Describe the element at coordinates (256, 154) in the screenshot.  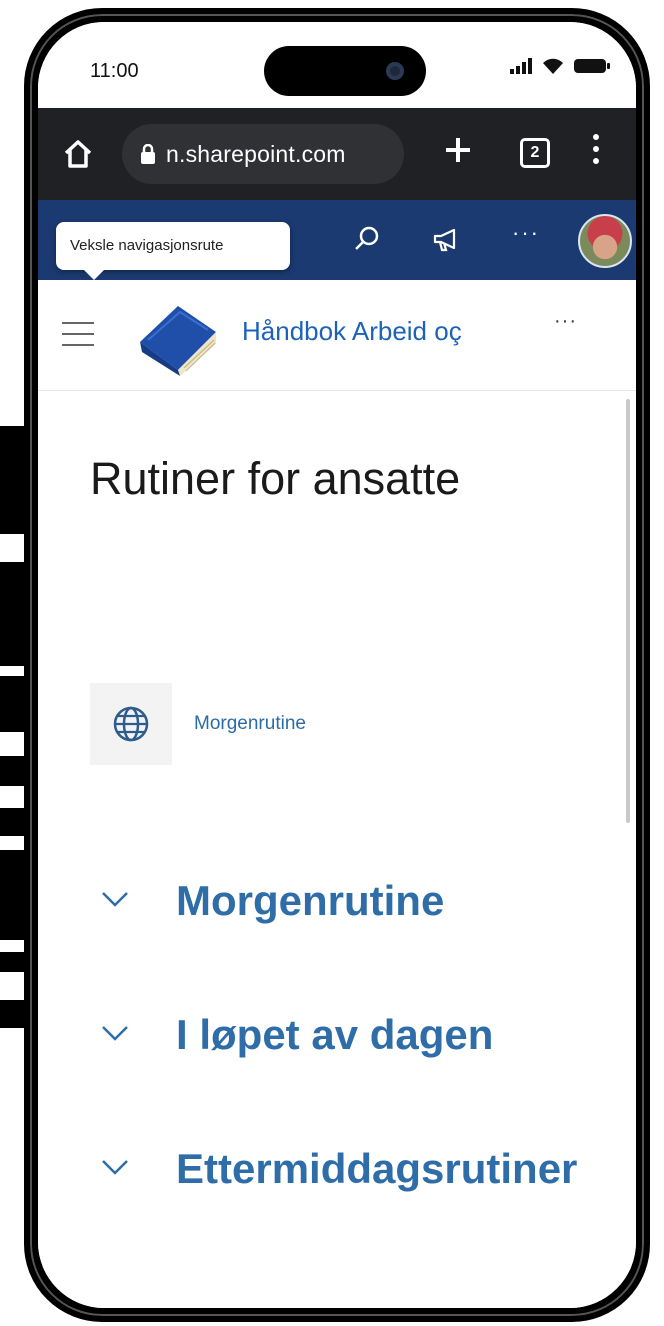
I see `url-text: n.sharepoint.com` at that location.